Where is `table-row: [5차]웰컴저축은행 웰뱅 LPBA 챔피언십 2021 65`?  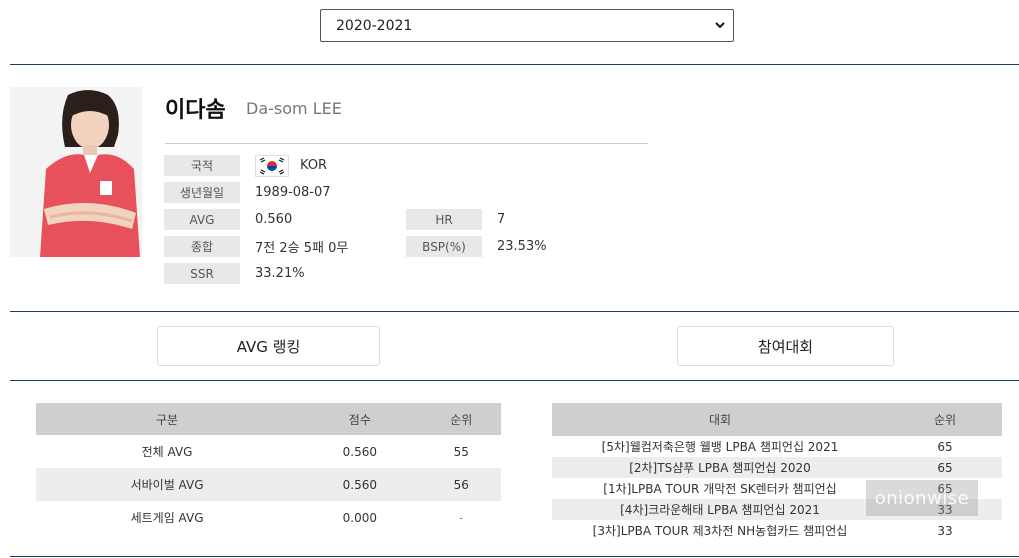
table-row: [5차]웰컴저축은행 웰뱅 LPBA 챔피언십 2021 65 is located at coordinates (777, 446).